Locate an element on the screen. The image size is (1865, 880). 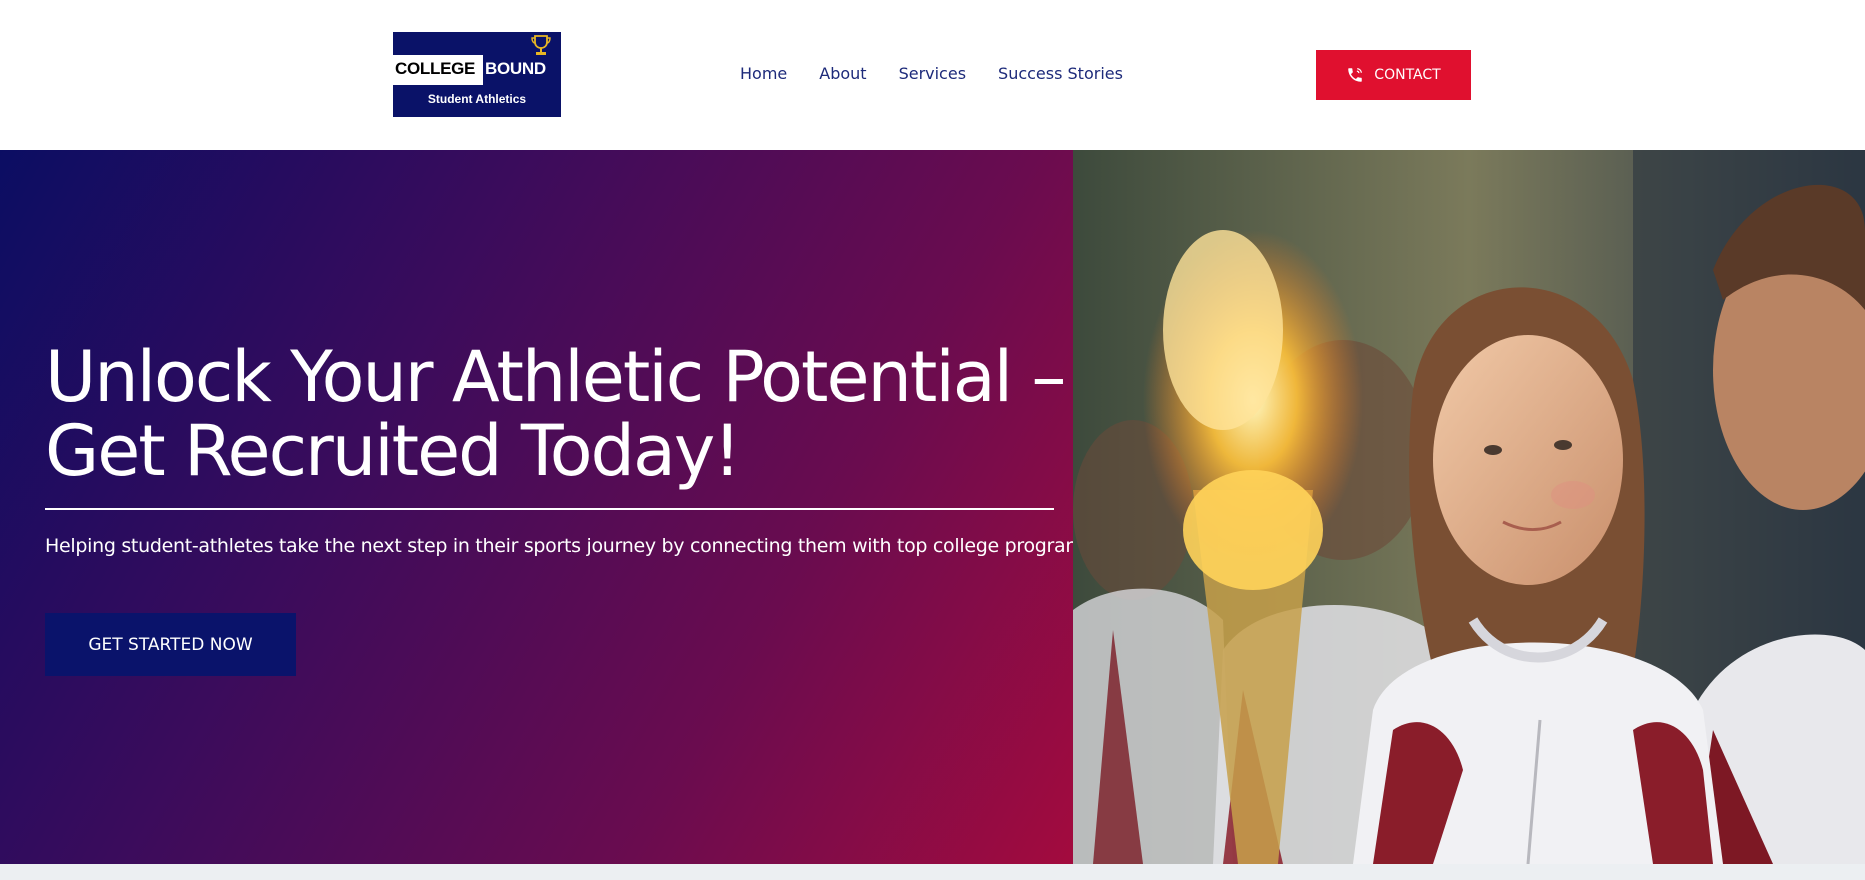
next-section-strip is located at coordinates (932, 872).